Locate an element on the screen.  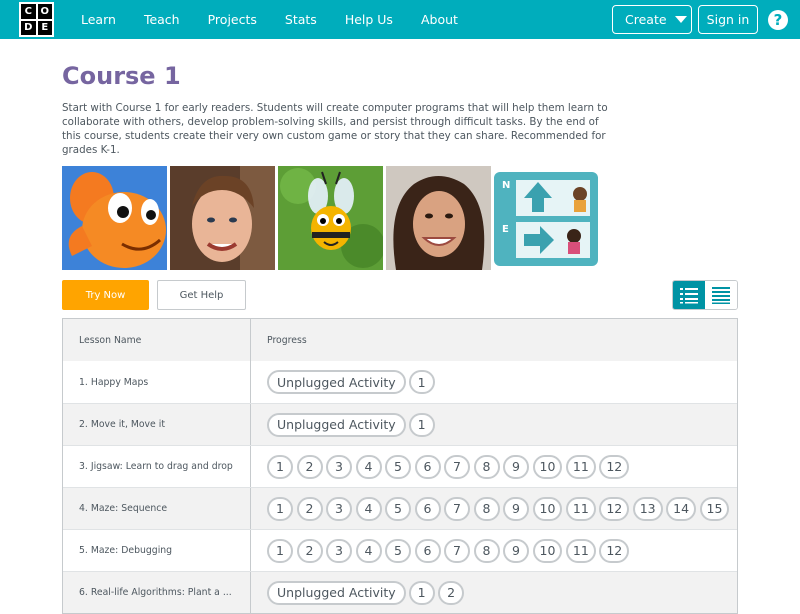
nav-projects: Projects is located at coordinates (232, 19).